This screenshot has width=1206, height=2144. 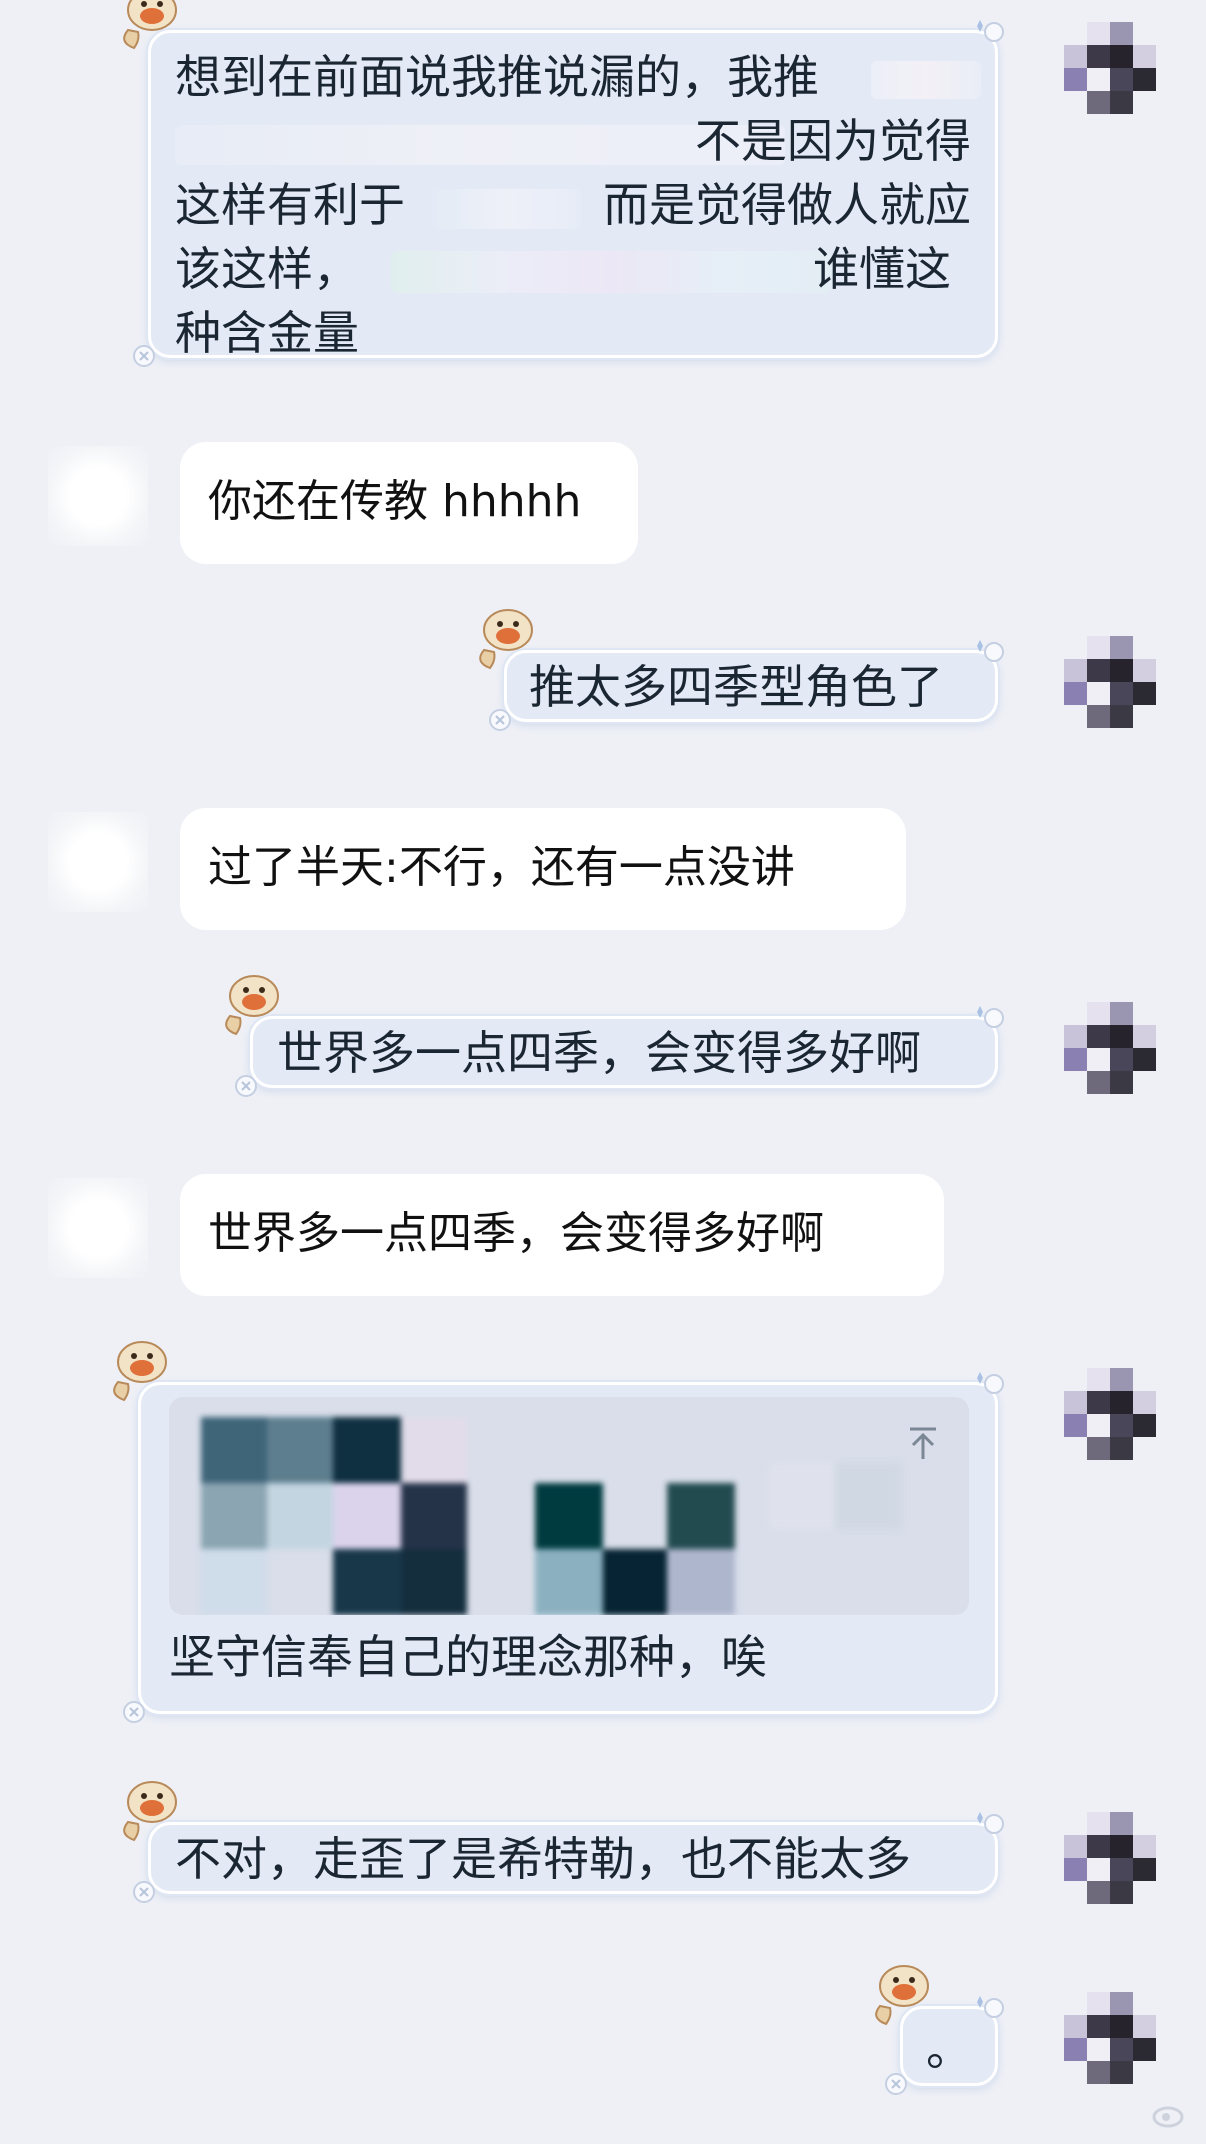 What do you see at coordinates (497, 77) in the screenshot?
I see `message-line: 想到在前面说我推说漏的，我推` at bounding box center [497, 77].